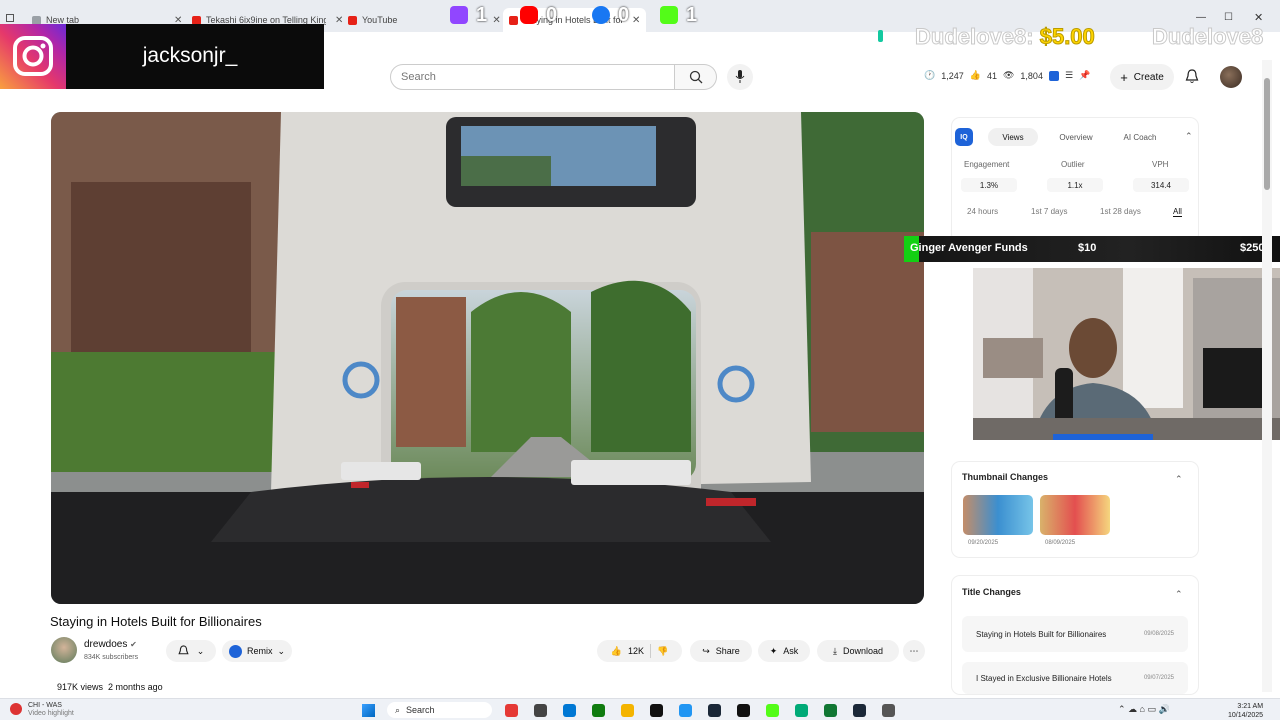  Describe the element at coordinates (601, 15) in the screenshot. I see `facebook-icon` at that location.